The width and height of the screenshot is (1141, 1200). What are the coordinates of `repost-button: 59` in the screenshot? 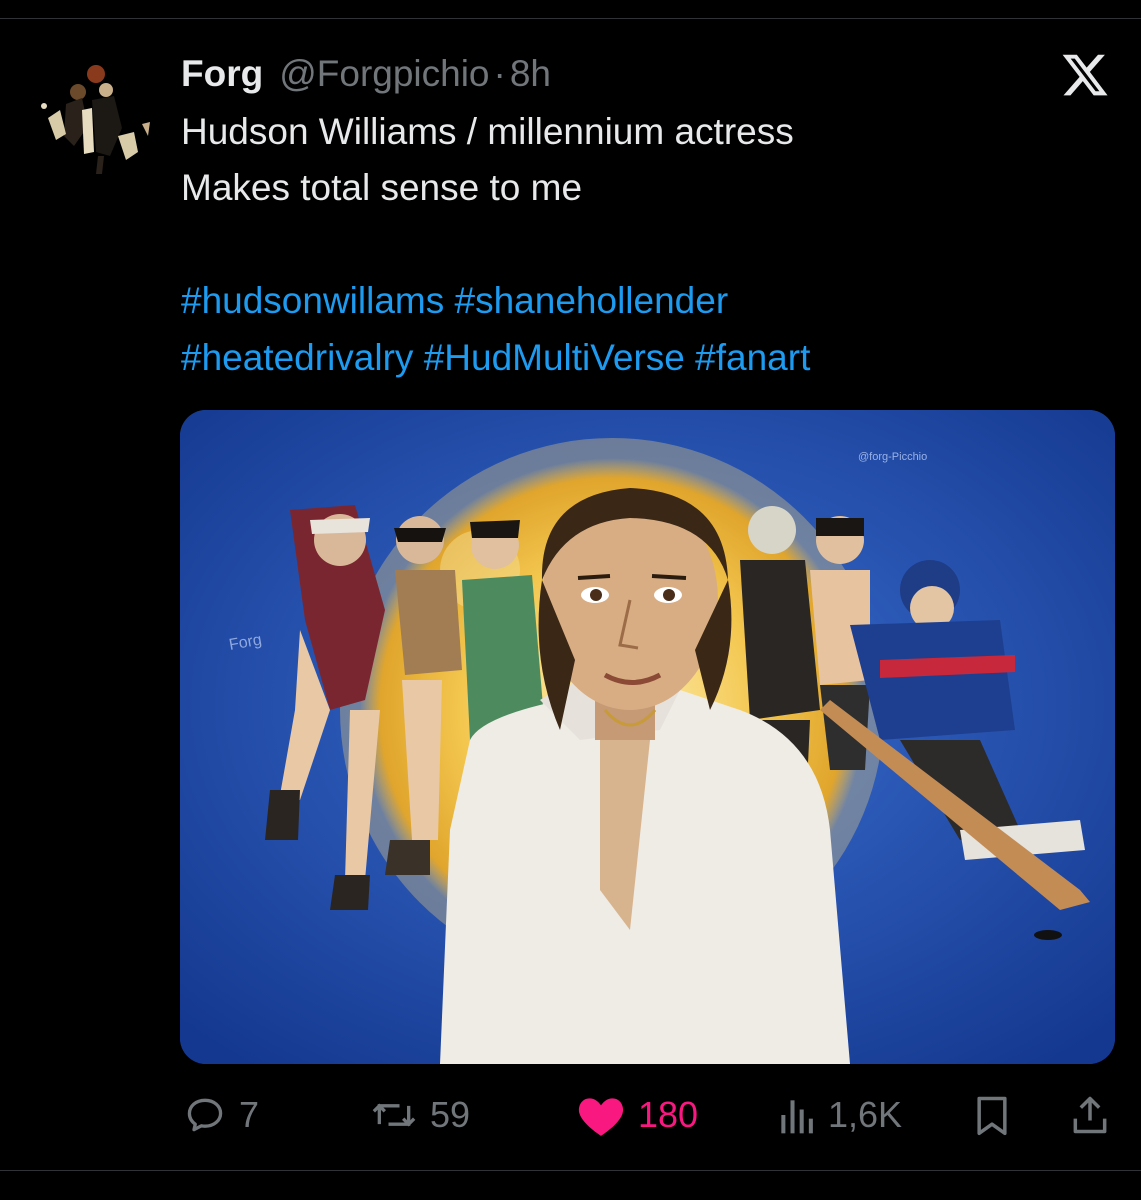 It's located at (420, 1115).